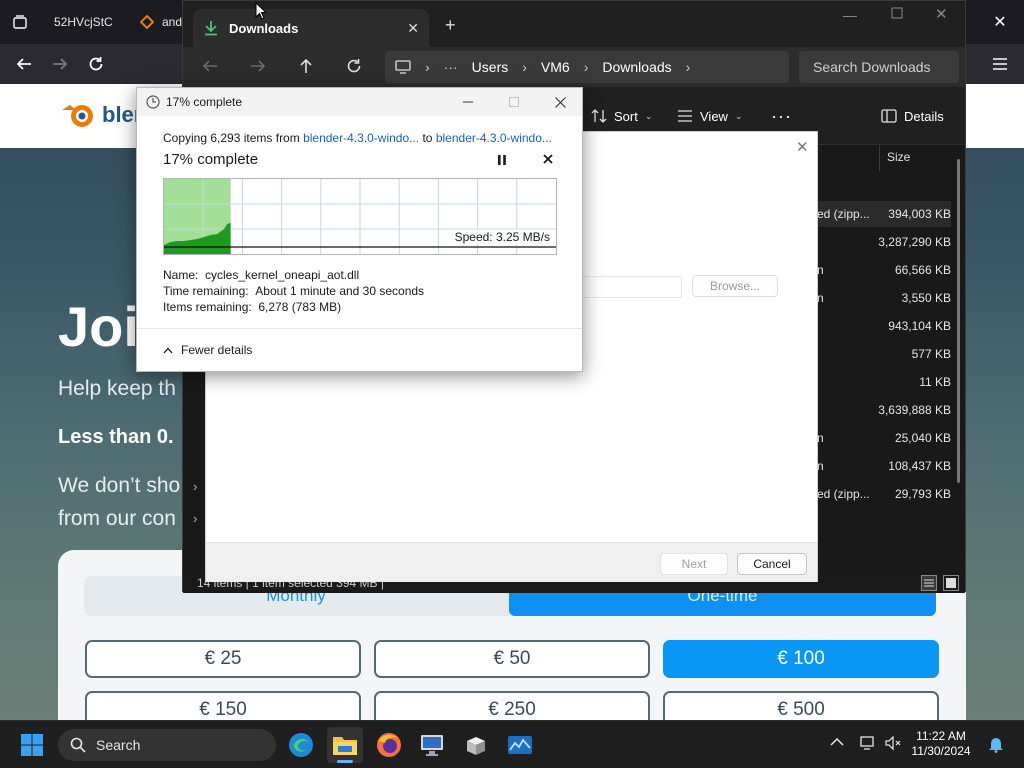 The height and width of the screenshot is (768, 1024). I want to click on tab-close-icon: ✕, so click(413, 28).